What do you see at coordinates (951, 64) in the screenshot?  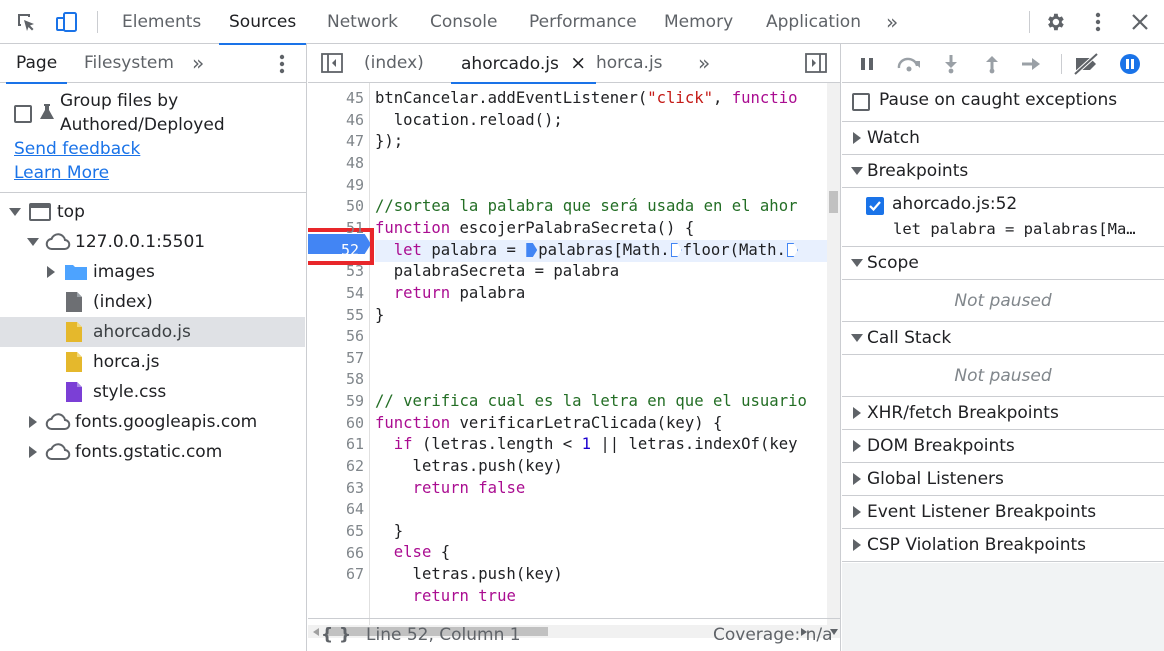 I see `step-into-icon` at bounding box center [951, 64].